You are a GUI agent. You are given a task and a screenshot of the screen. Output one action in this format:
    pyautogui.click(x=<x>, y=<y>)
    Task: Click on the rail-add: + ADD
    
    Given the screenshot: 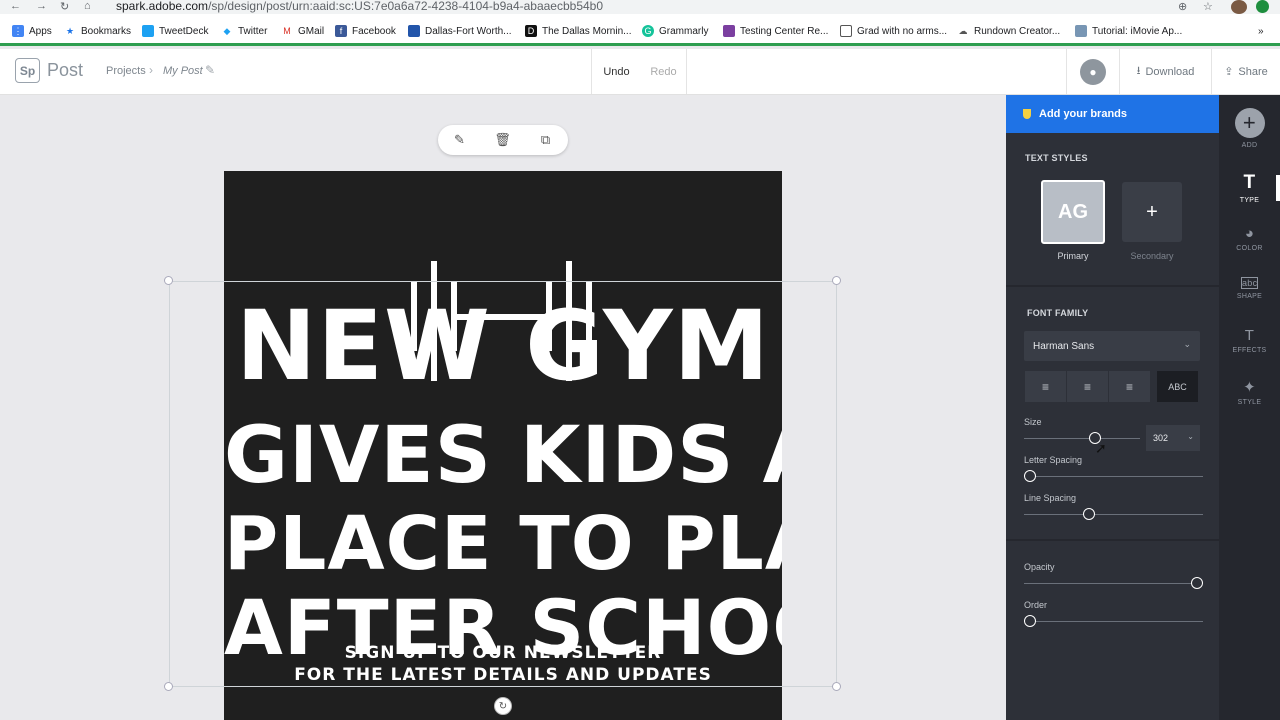 What is the action you would take?
    pyautogui.click(x=1249, y=128)
    